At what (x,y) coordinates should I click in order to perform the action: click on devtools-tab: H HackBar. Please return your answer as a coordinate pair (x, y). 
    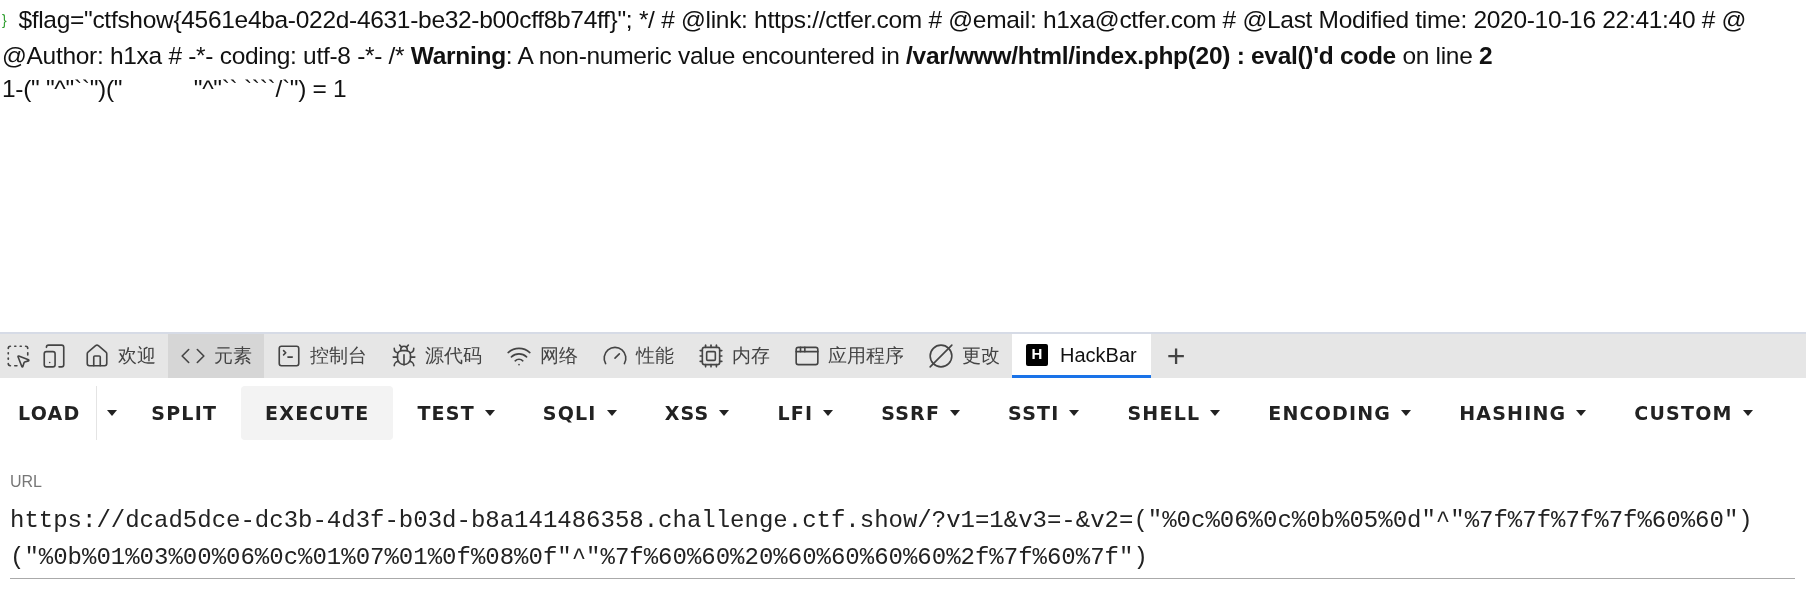
    Looking at the image, I should click on (1081, 356).